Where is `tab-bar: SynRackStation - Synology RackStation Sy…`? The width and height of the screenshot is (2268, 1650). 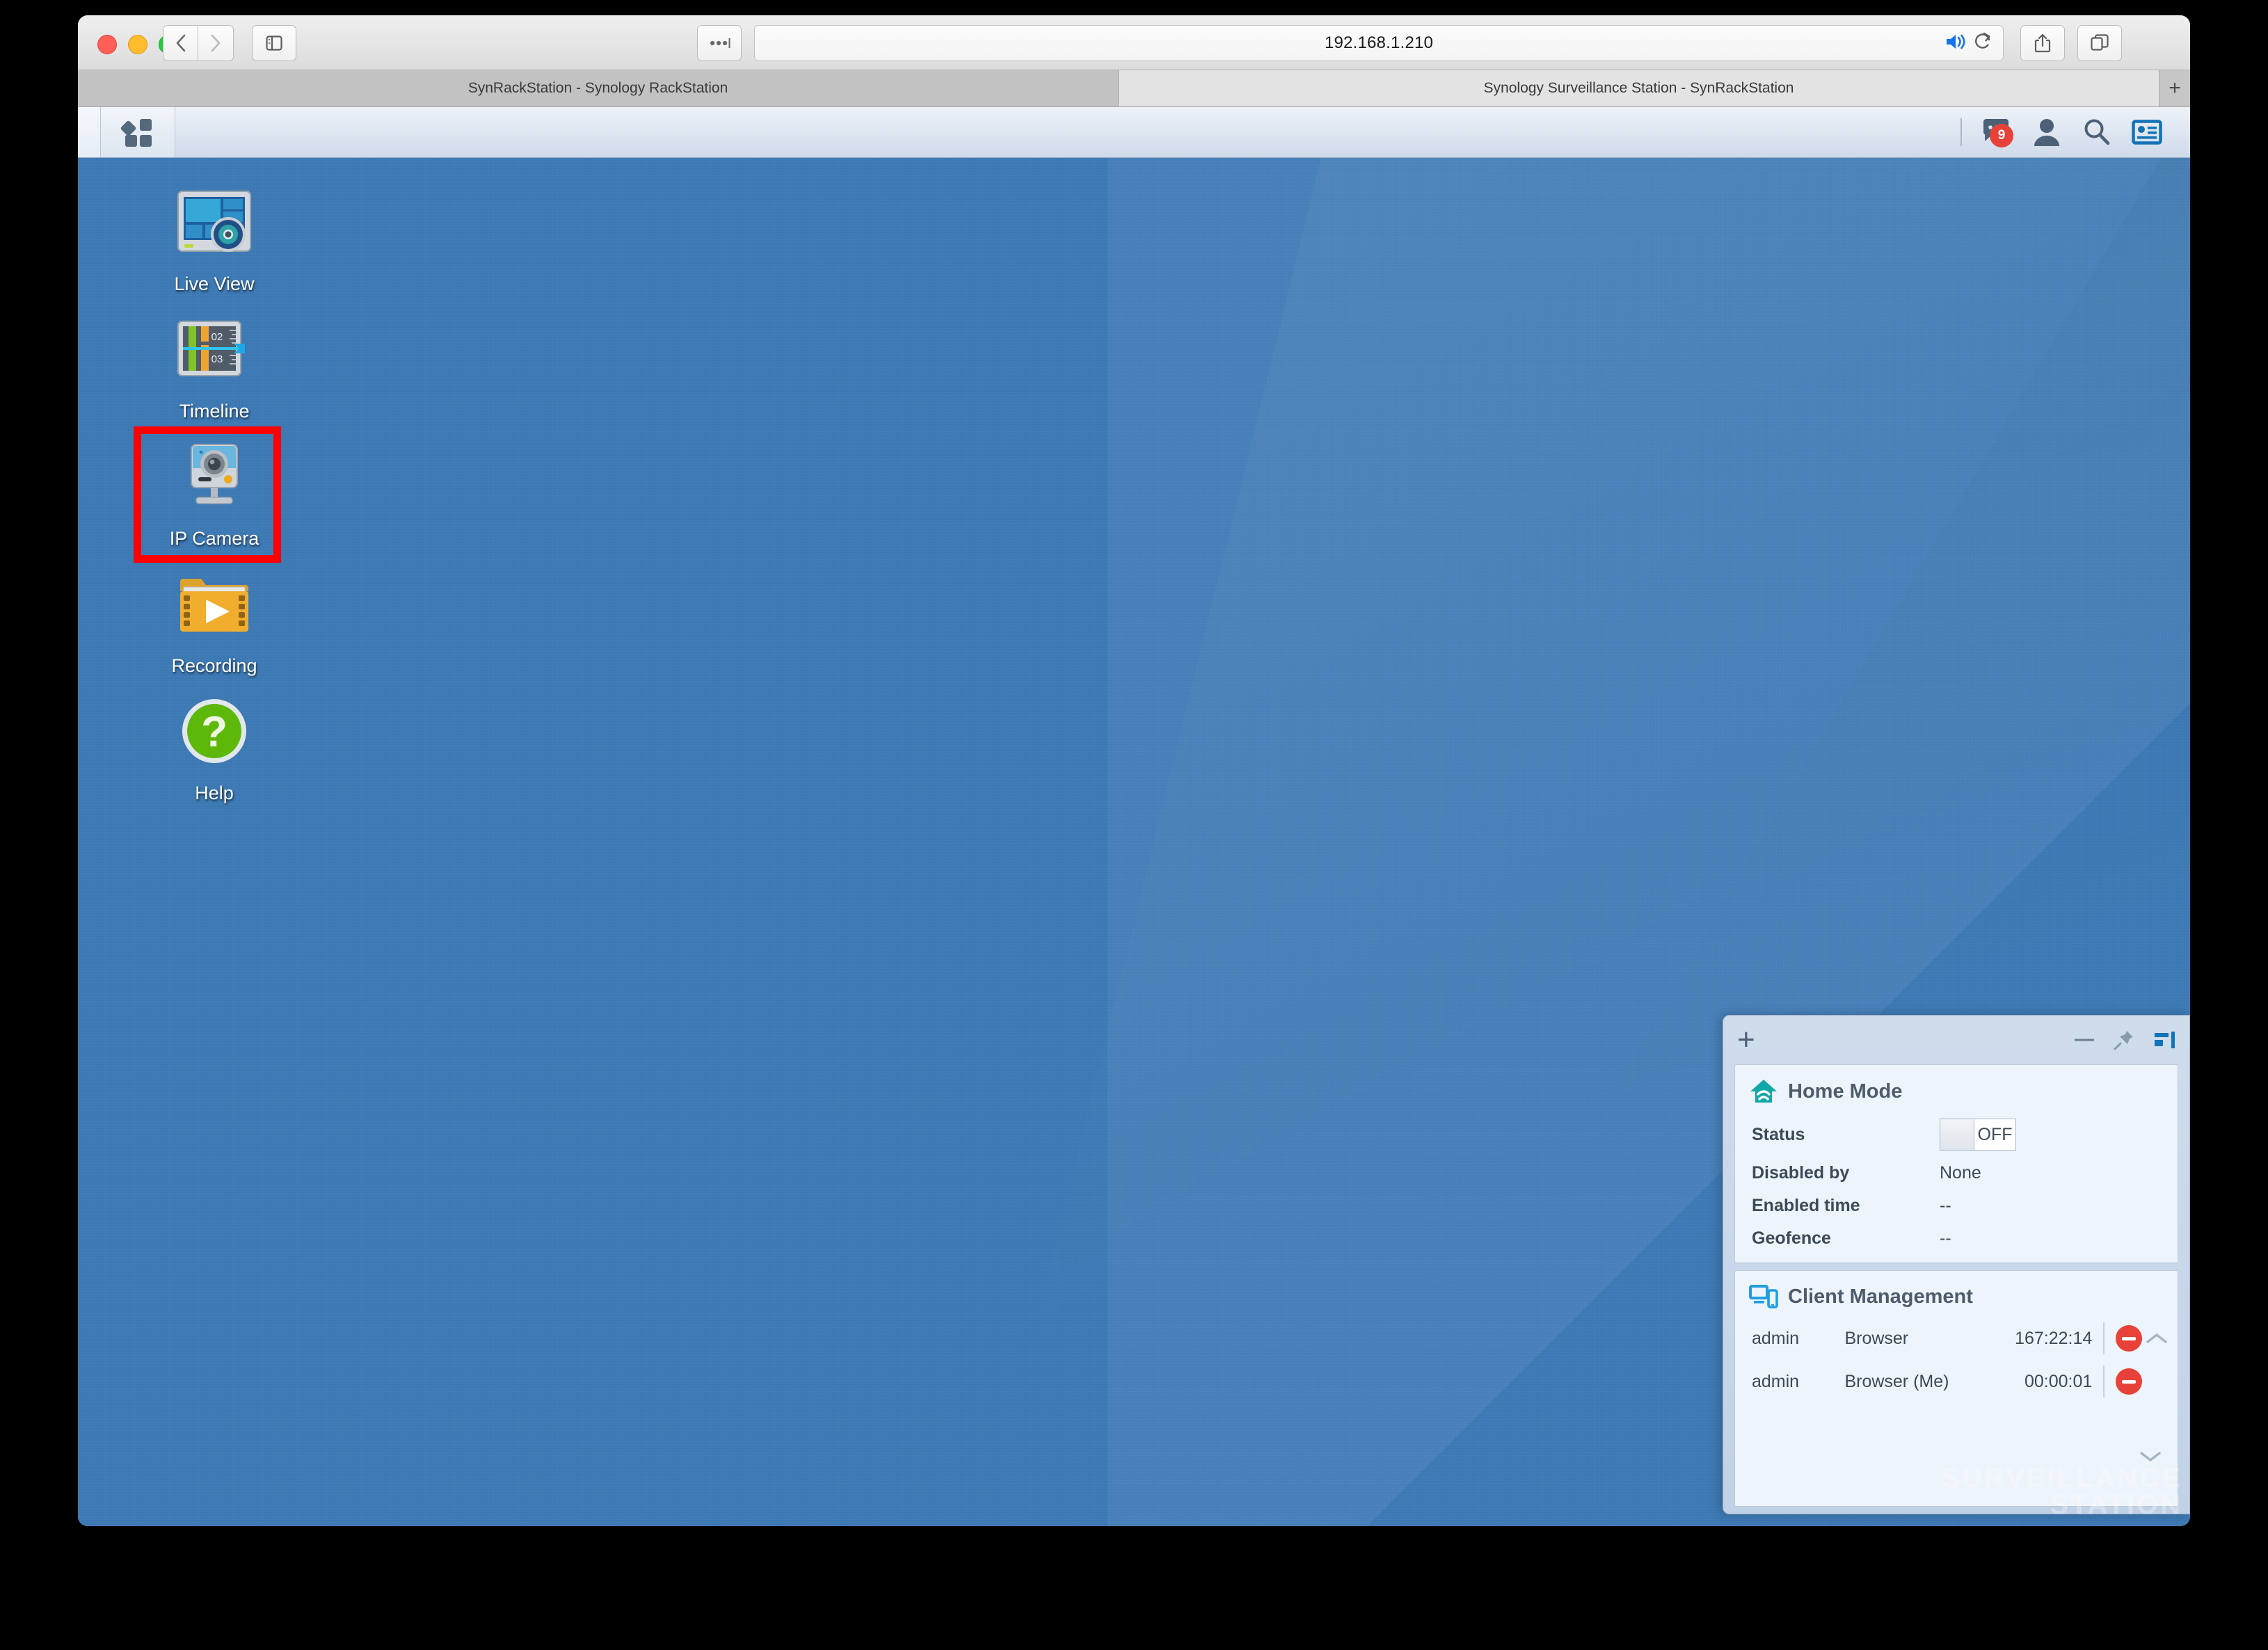 tab-bar: SynRackStation - Synology RackStation Sy… is located at coordinates (1134, 88).